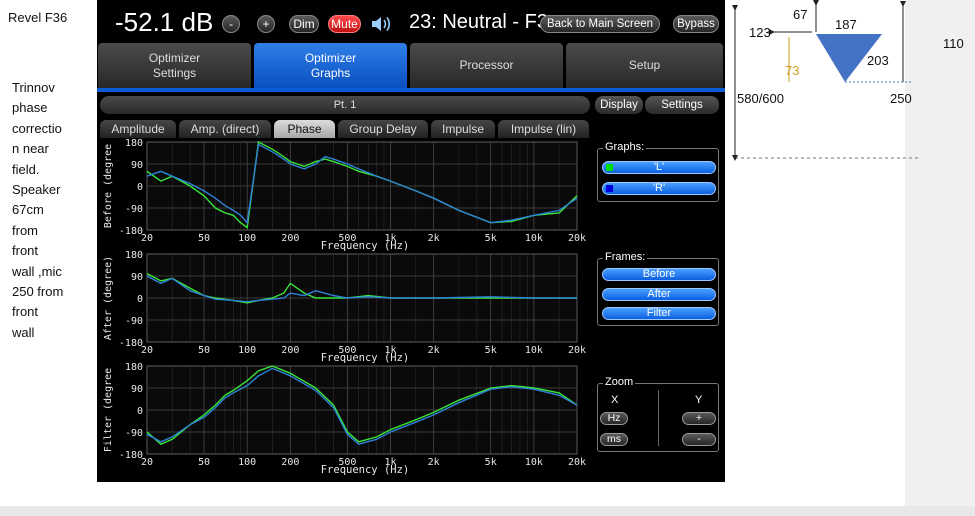  Describe the element at coordinates (383, 129) in the screenshot. I see `tab-group-delay: Group Delay` at that location.